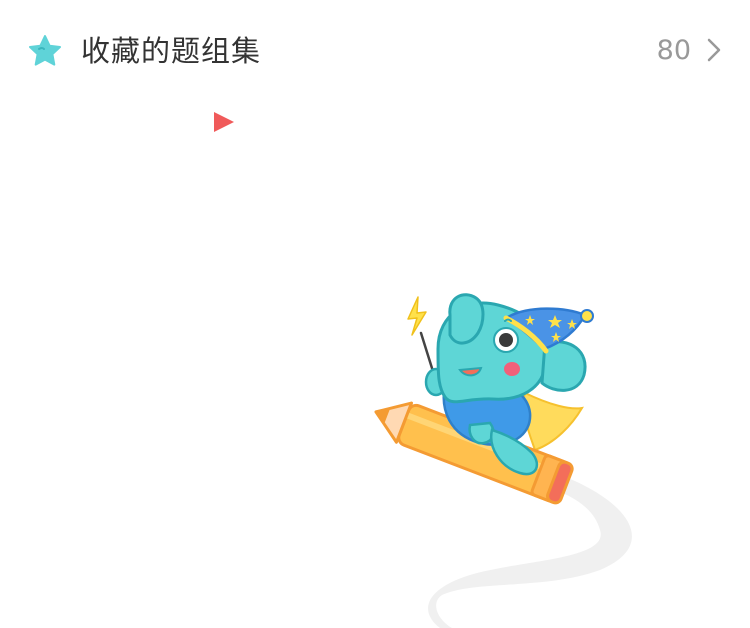 The height and width of the screenshot is (628, 750). I want to click on chevron-right-icon, so click(714, 50).